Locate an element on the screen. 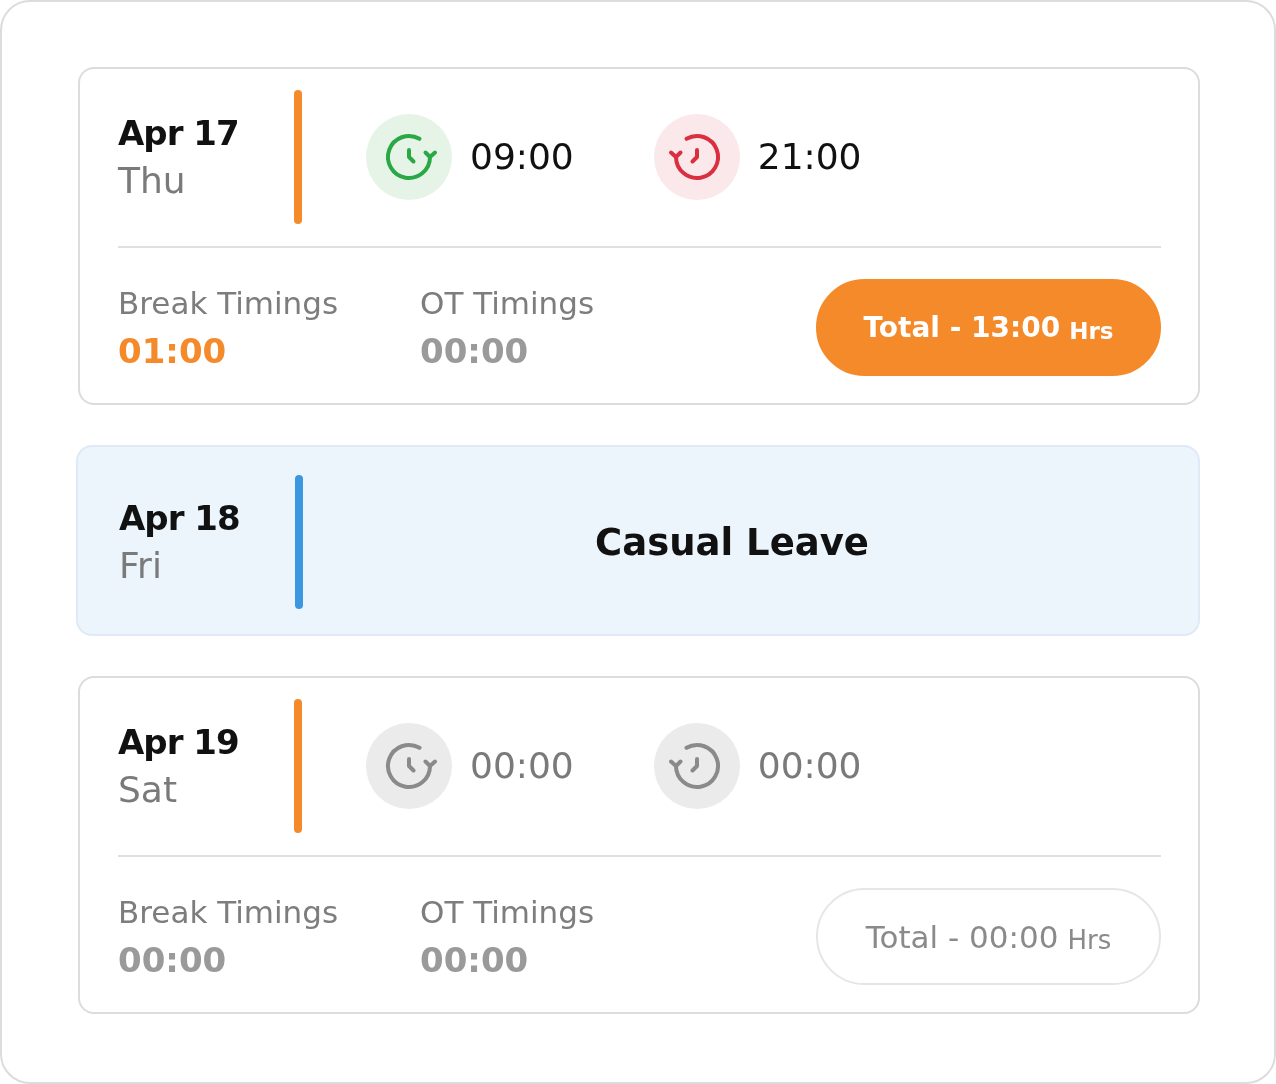 The height and width of the screenshot is (1084, 1276). time-text: 21:00 is located at coordinates (809, 157).